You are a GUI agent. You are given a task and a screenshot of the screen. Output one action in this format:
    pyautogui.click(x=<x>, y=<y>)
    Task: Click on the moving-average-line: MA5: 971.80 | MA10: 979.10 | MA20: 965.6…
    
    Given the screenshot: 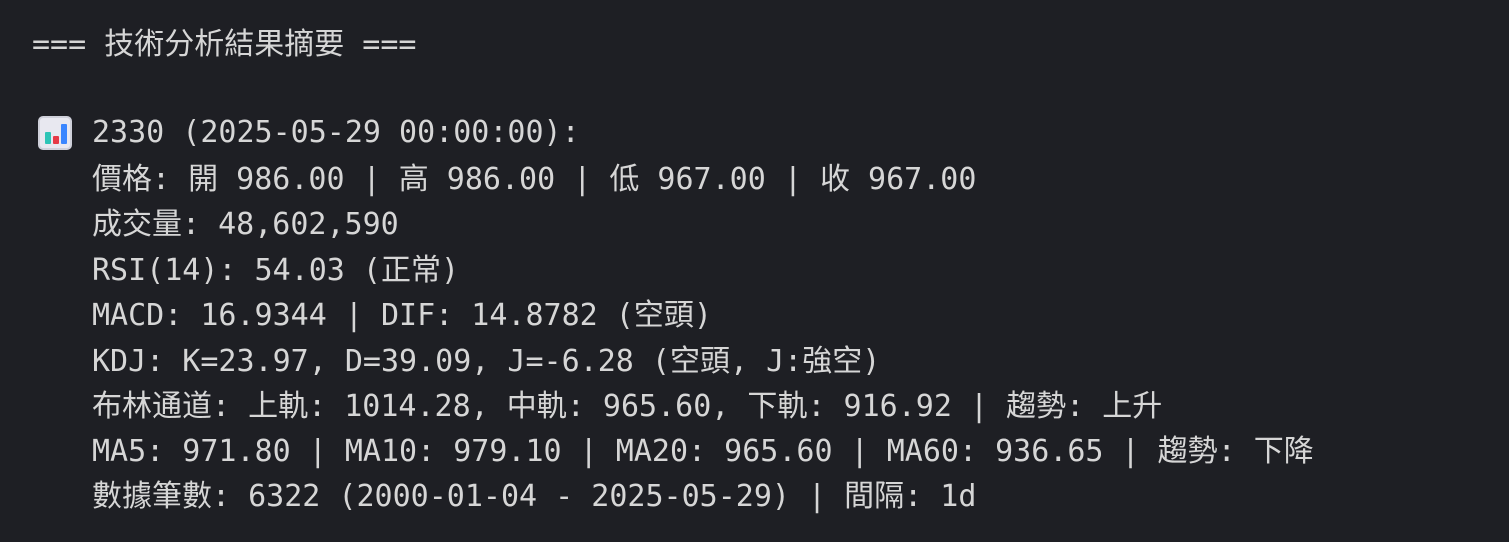 What is the action you would take?
    pyautogui.click(x=703, y=451)
    